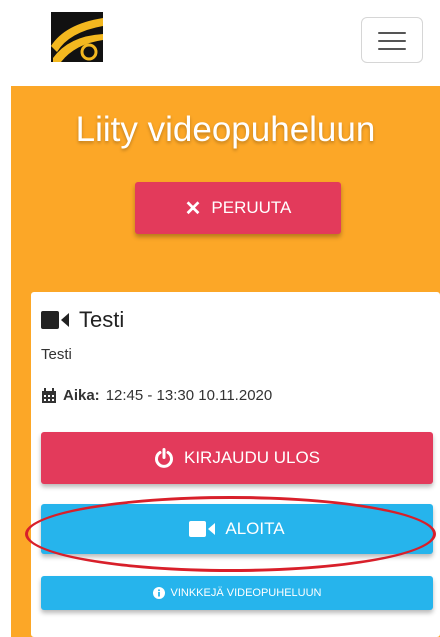 This screenshot has width=440, height=637. I want to click on tips-button-label: VINKKEJÄ VIDEOPUHELUUN, so click(246, 593).